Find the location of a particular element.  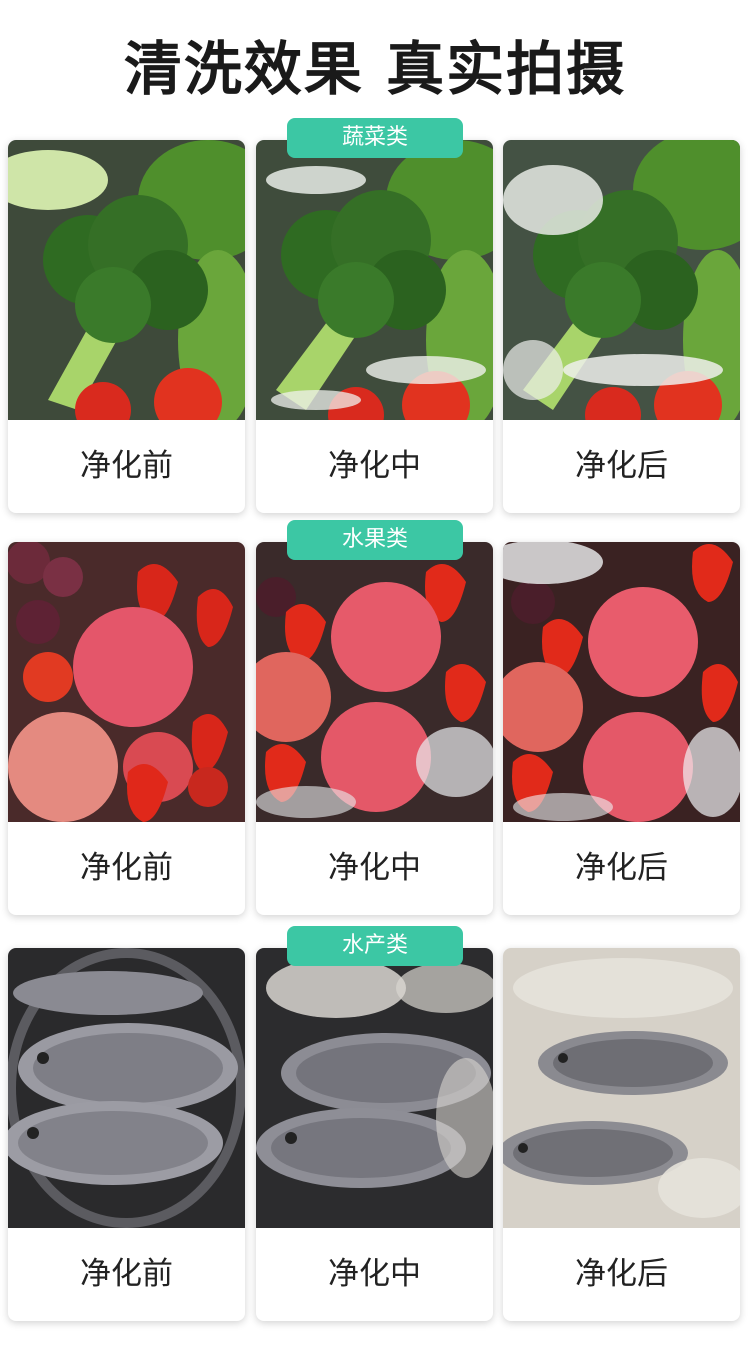

vegetables-photo-before is located at coordinates (126, 280).